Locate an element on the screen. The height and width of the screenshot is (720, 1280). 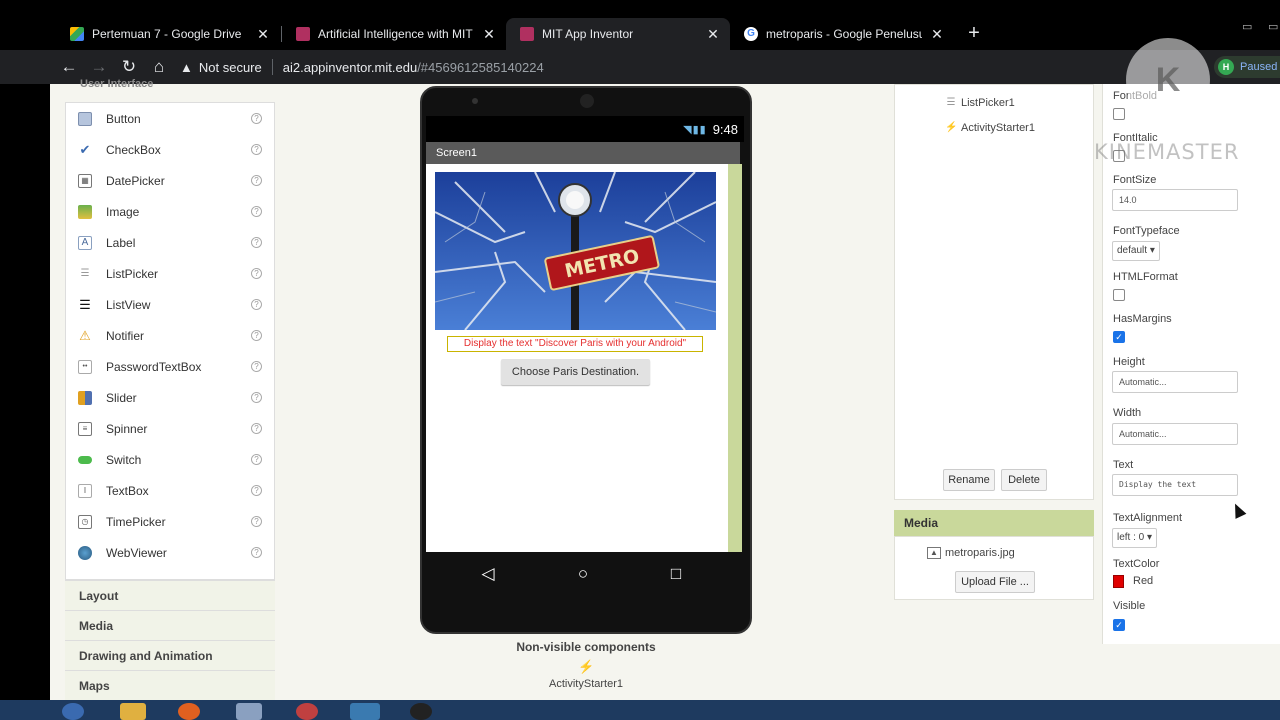
palette-item-listview: ☰ ListView ? is located at coordinates (170, 304).